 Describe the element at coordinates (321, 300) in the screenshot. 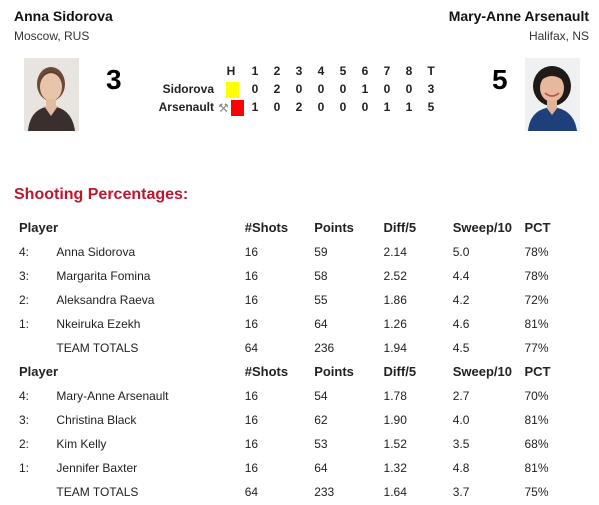

I see `player-points: 55` at that location.